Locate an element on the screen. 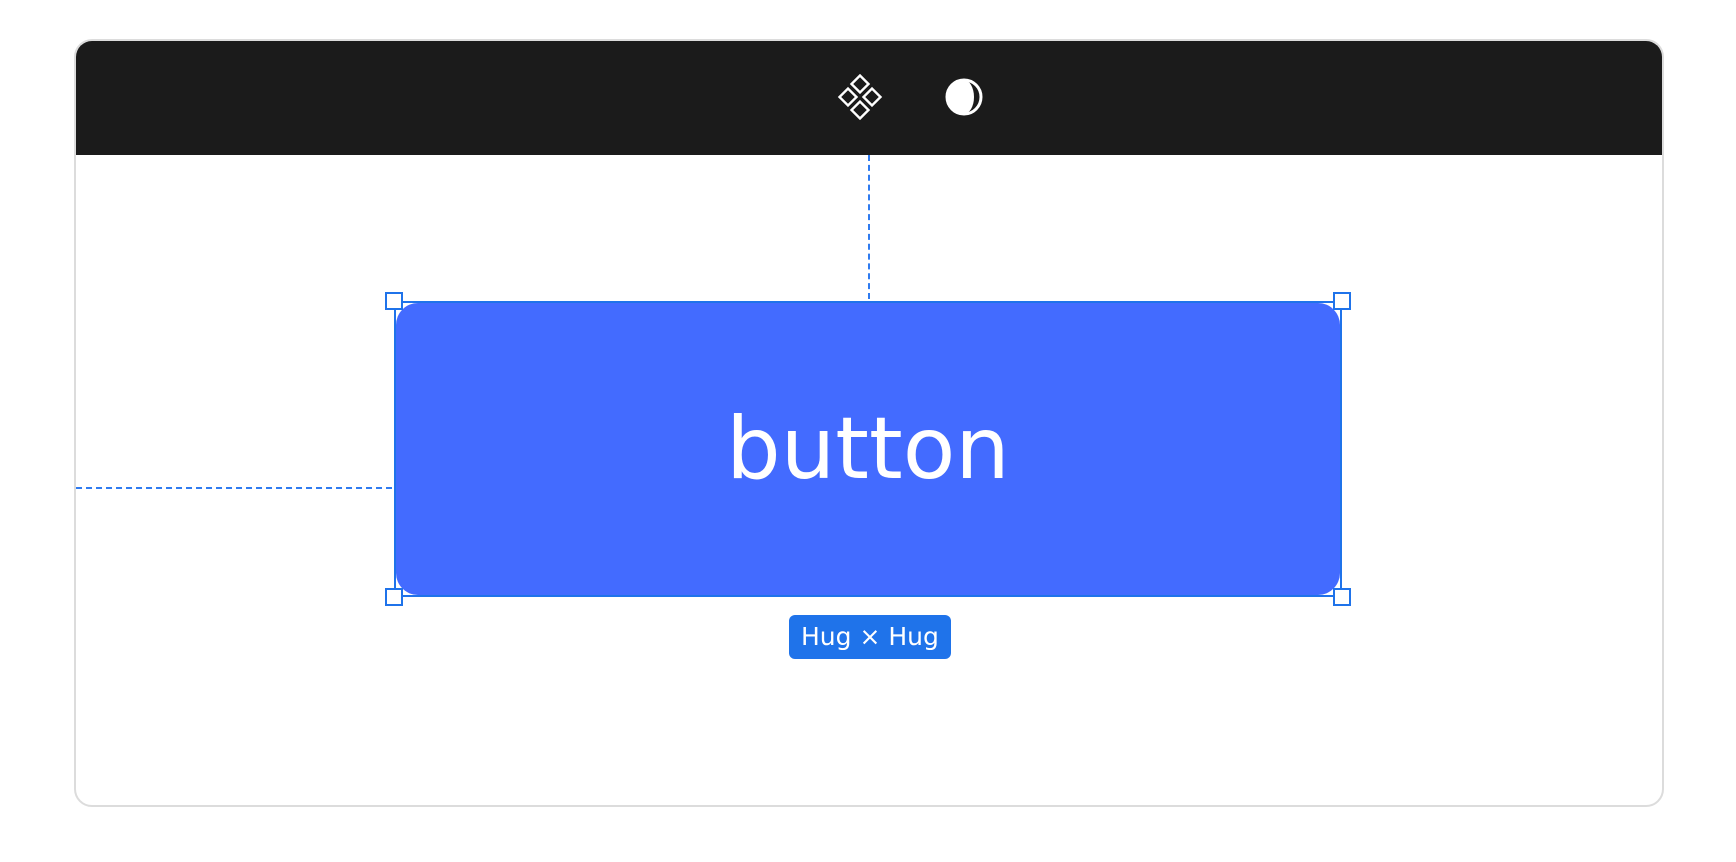 This screenshot has height=862, width=1736. spacing-guide-vertical is located at coordinates (869, 227).